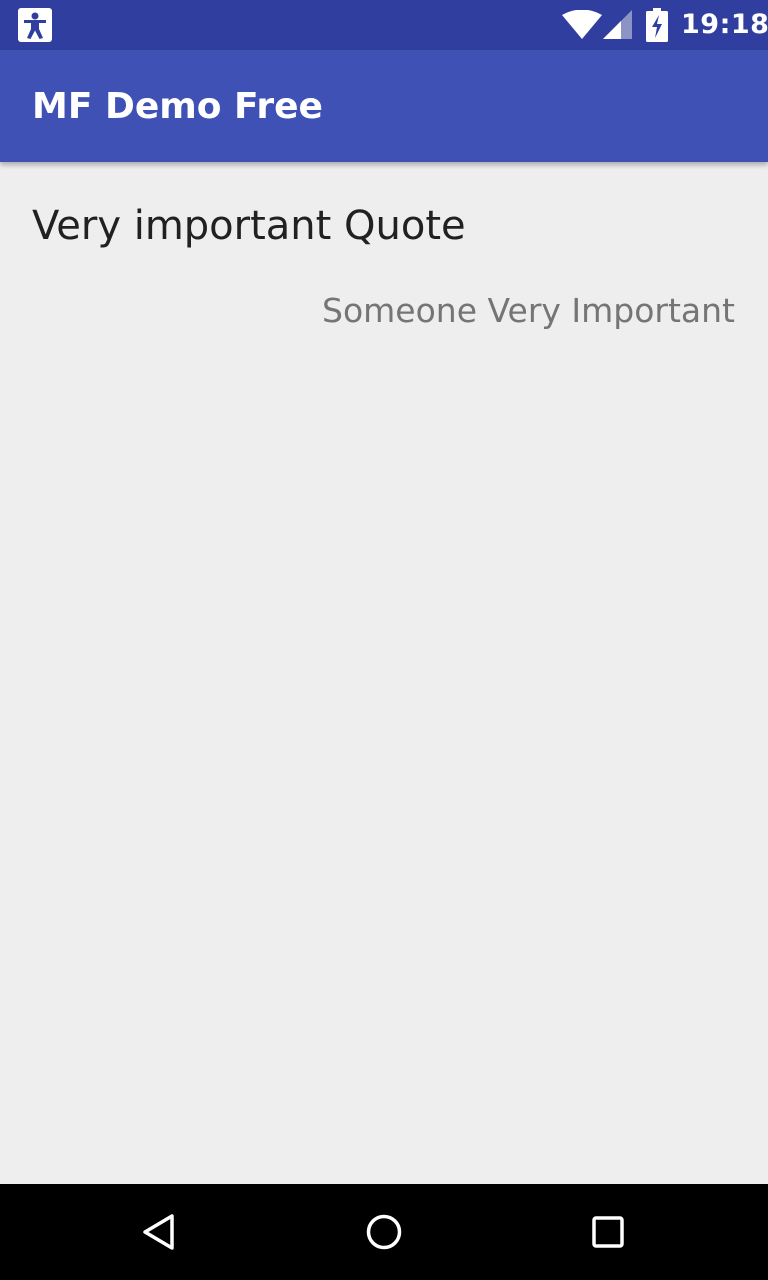  I want to click on app-bar: MF Demo Free, so click(384, 106).